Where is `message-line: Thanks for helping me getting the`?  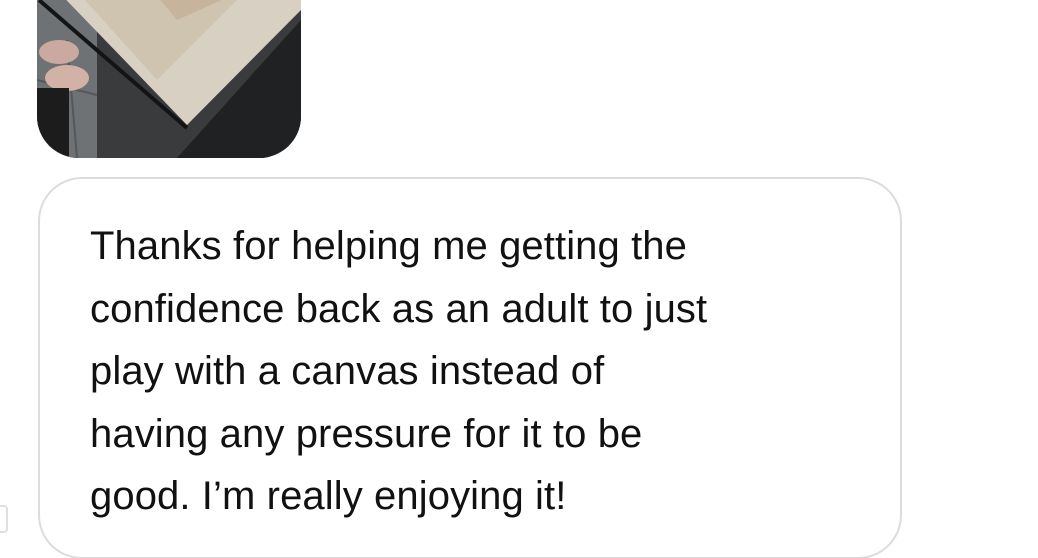 message-line: Thanks for helping me getting the is located at coordinates (388, 246).